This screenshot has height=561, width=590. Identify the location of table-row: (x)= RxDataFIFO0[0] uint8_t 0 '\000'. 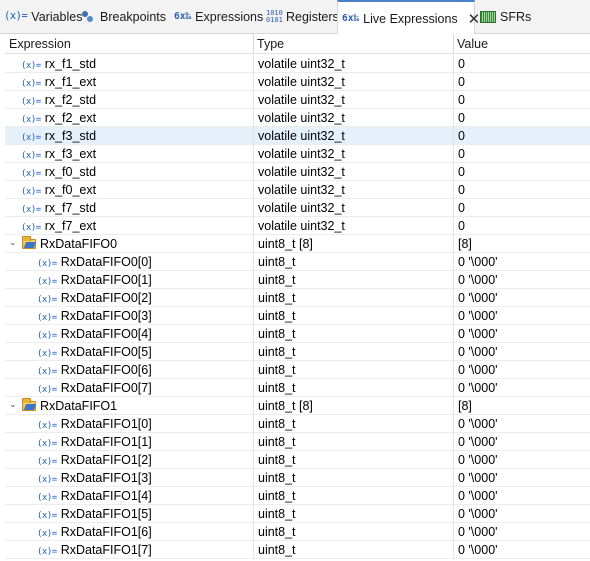
(297, 262).